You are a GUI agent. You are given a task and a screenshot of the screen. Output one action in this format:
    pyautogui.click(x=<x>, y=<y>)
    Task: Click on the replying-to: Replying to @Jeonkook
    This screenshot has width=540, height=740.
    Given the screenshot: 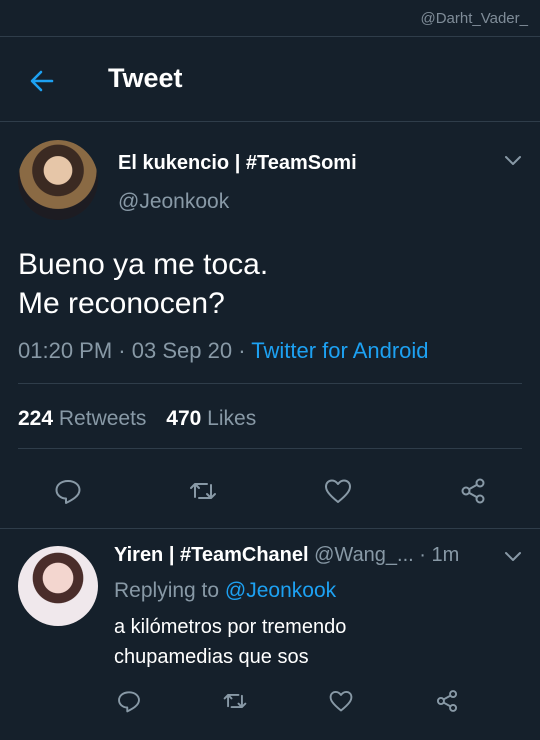 What is the action you would take?
    pyautogui.click(x=225, y=591)
    